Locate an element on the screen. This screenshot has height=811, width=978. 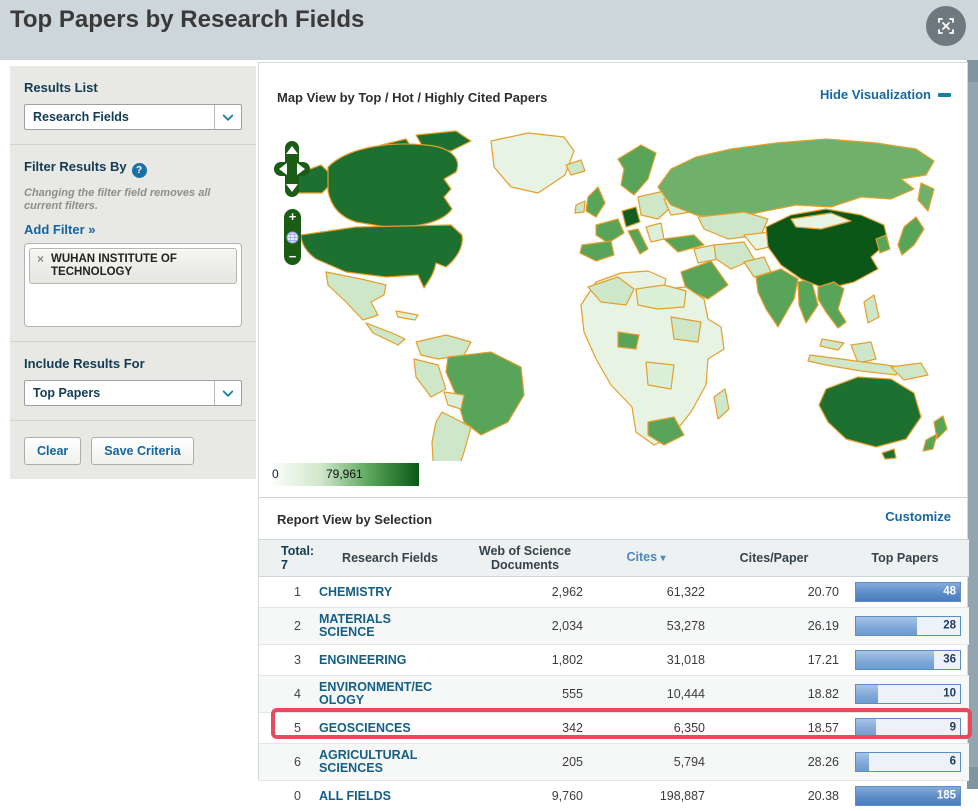
report-title: Report View by Selection is located at coordinates (354, 519).